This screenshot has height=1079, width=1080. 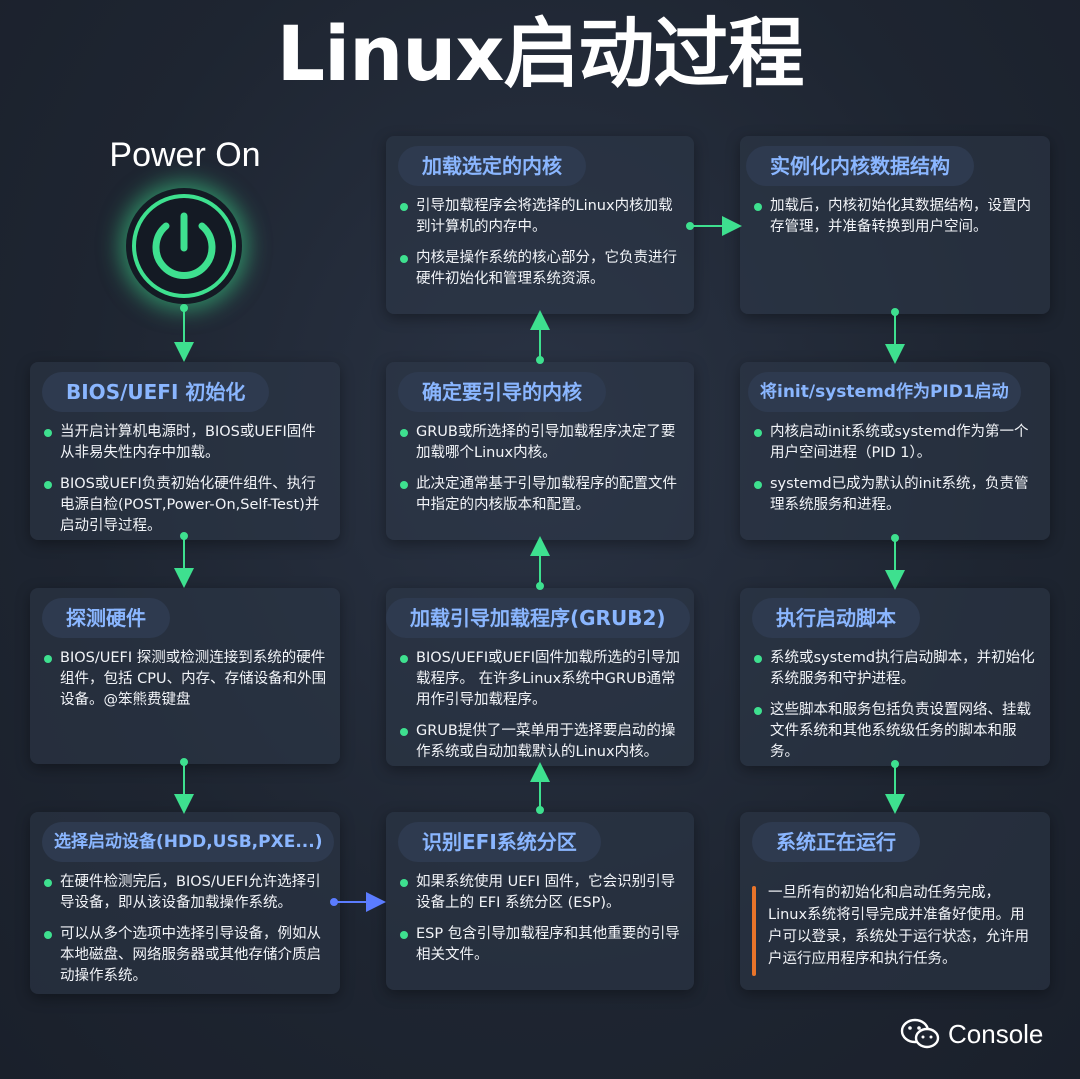 I want to click on brand-name: Console, so click(x=996, y=1033).